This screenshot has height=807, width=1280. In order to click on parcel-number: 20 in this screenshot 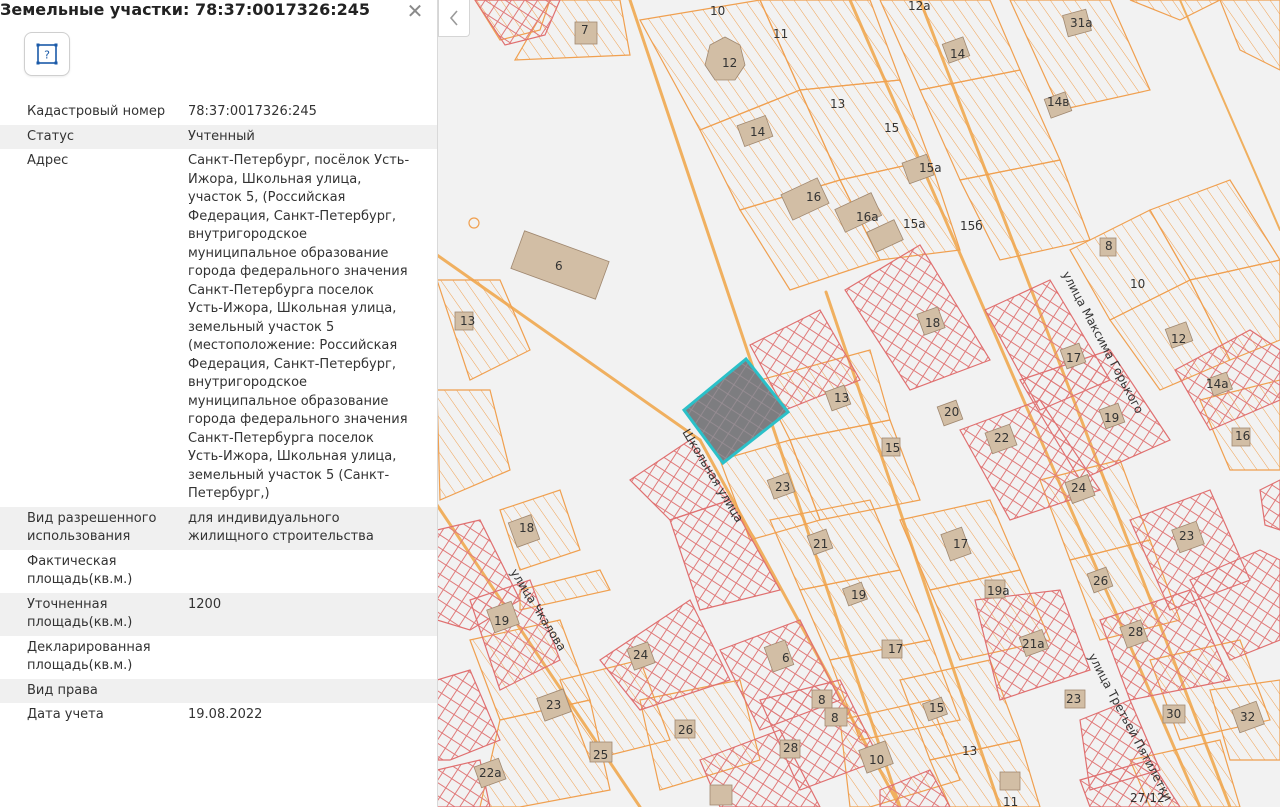, I will do `click(951, 412)`.